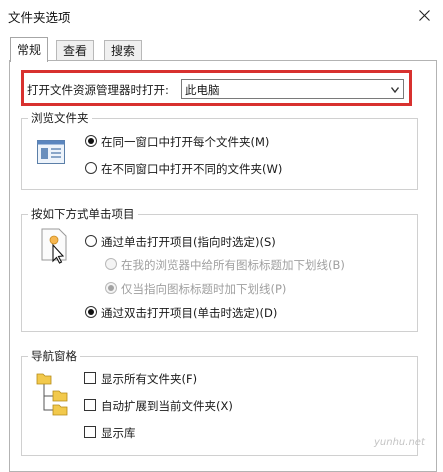  I want to click on radio-same-window-label: 在同一窗口中打开每个文件夹(M), so click(185, 142).